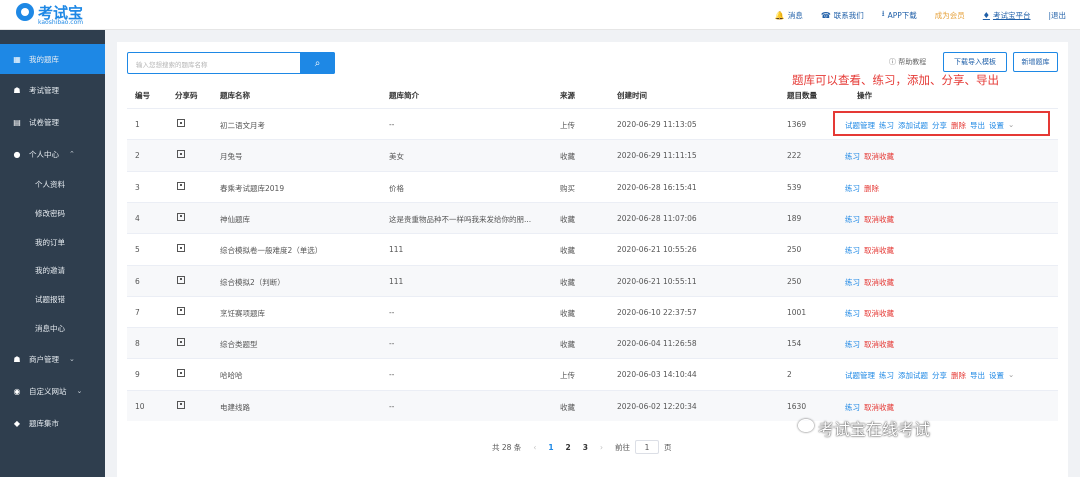  Describe the element at coordinates (137, 218) in the screenshot. I see `cell-id: 4` at that location.